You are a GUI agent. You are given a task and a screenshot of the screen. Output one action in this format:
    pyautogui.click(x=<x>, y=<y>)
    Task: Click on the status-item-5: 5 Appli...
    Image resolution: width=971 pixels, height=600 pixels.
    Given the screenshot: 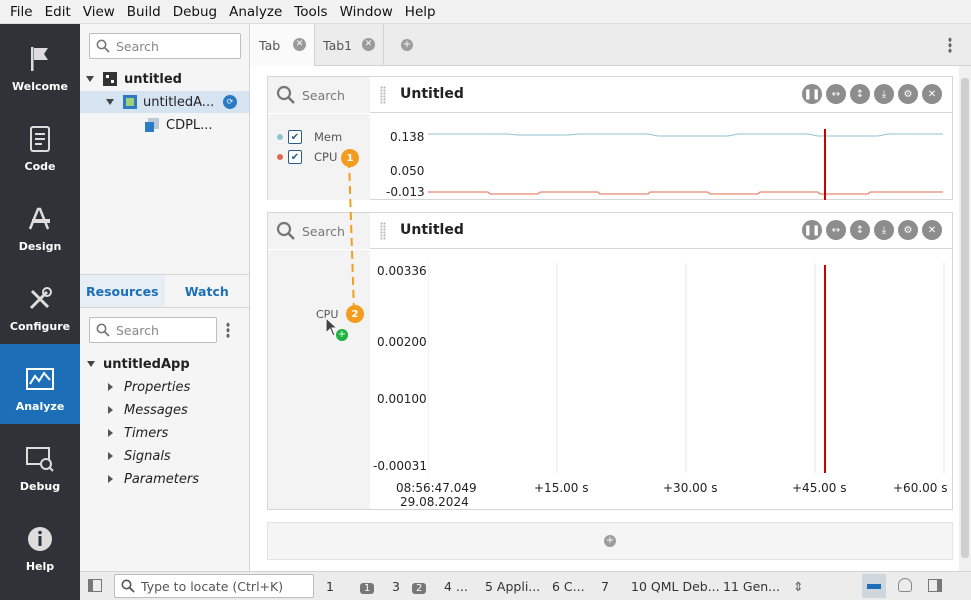 What is the action you would take?
    pyautogui.click(x=512, y=586)
    